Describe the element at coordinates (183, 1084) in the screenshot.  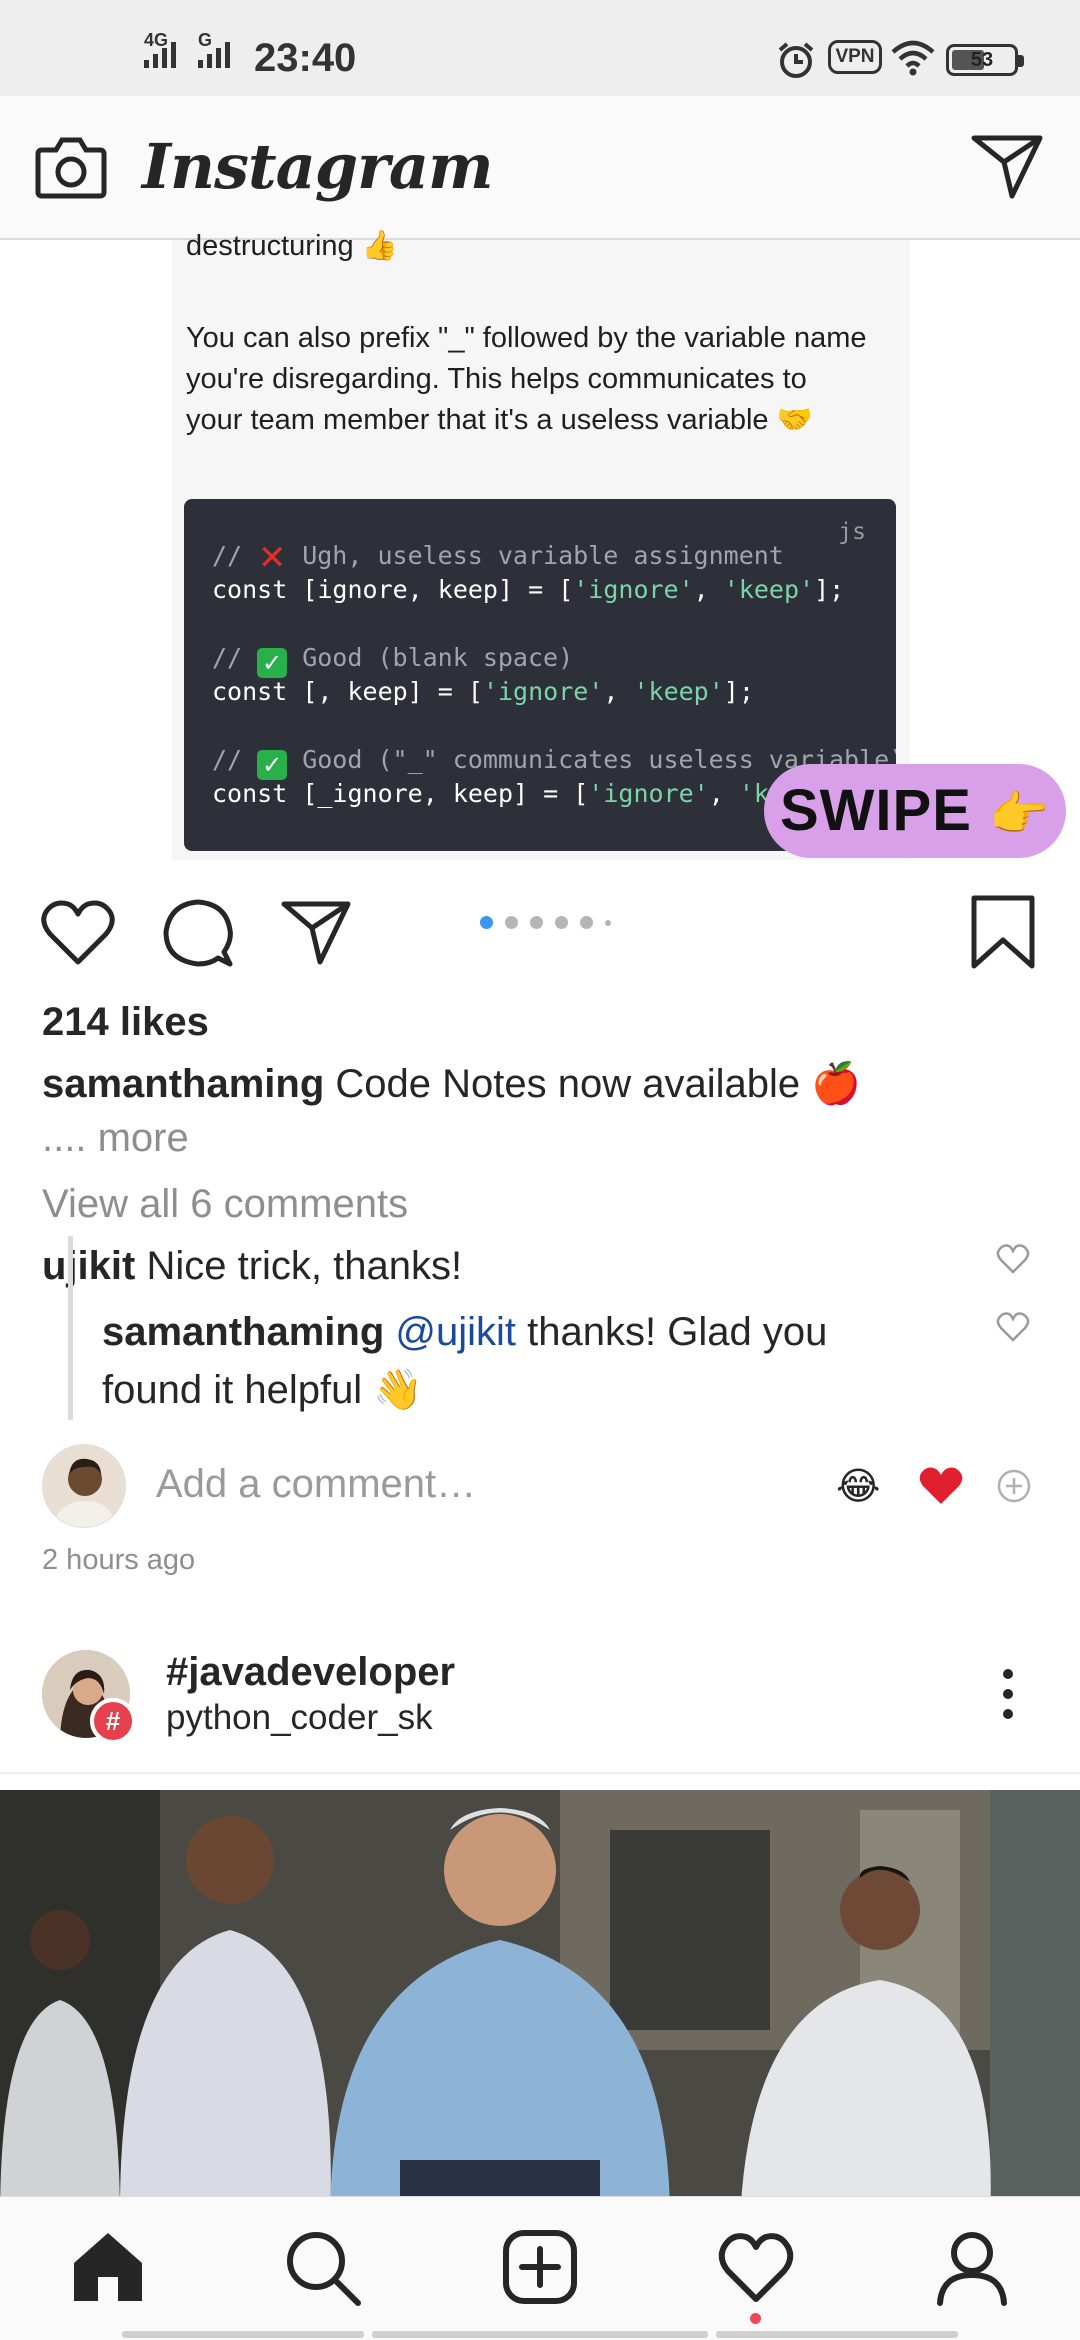
I see `caption-username: samanthaming` at that location.